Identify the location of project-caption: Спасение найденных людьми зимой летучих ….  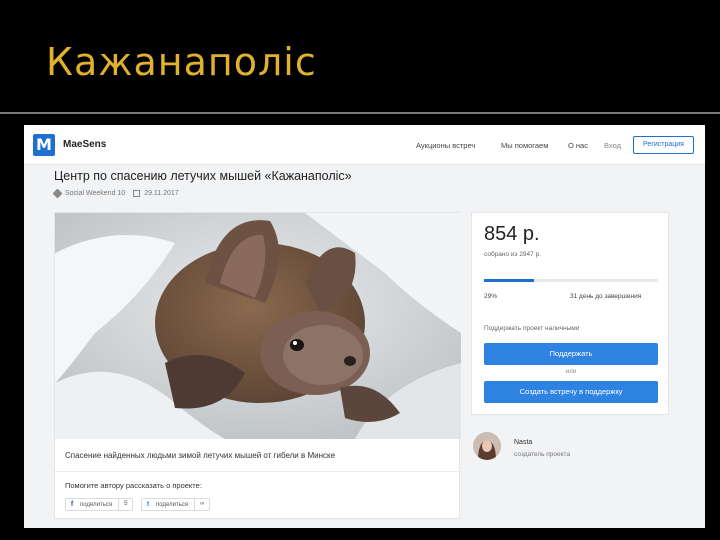
(200, 455).